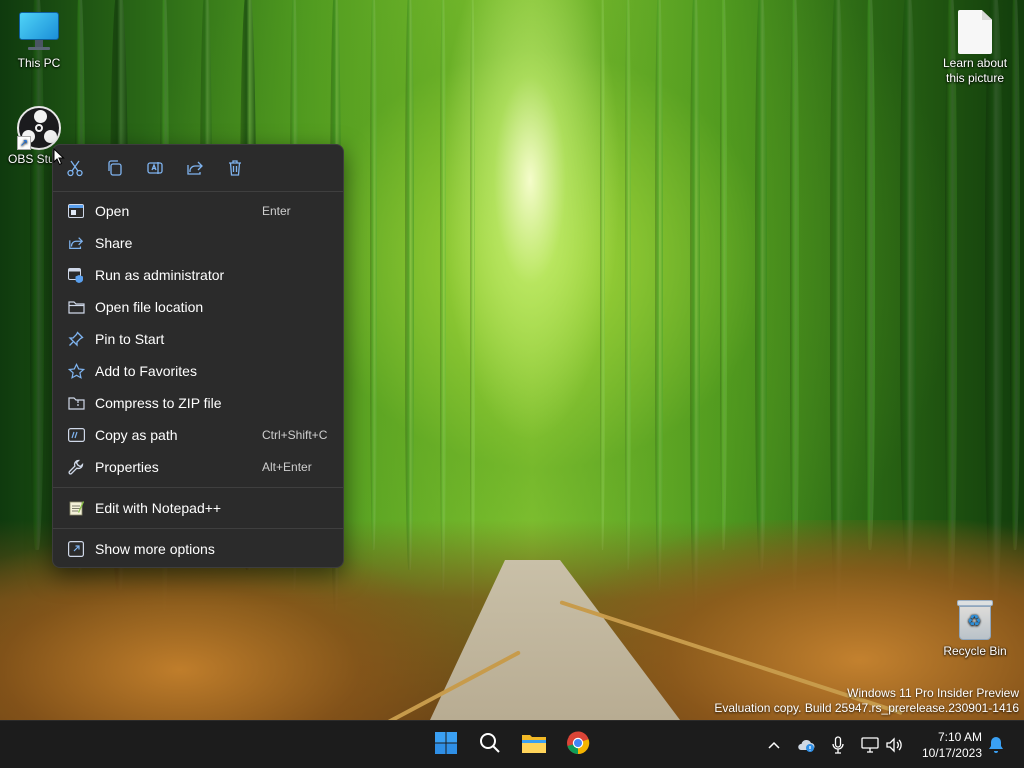  What do you see at coordinates (295, 435) in the screenshot?
I see `menu-item-shortcut: Ctrl+Shift+C` at bounding box center [295, 435].